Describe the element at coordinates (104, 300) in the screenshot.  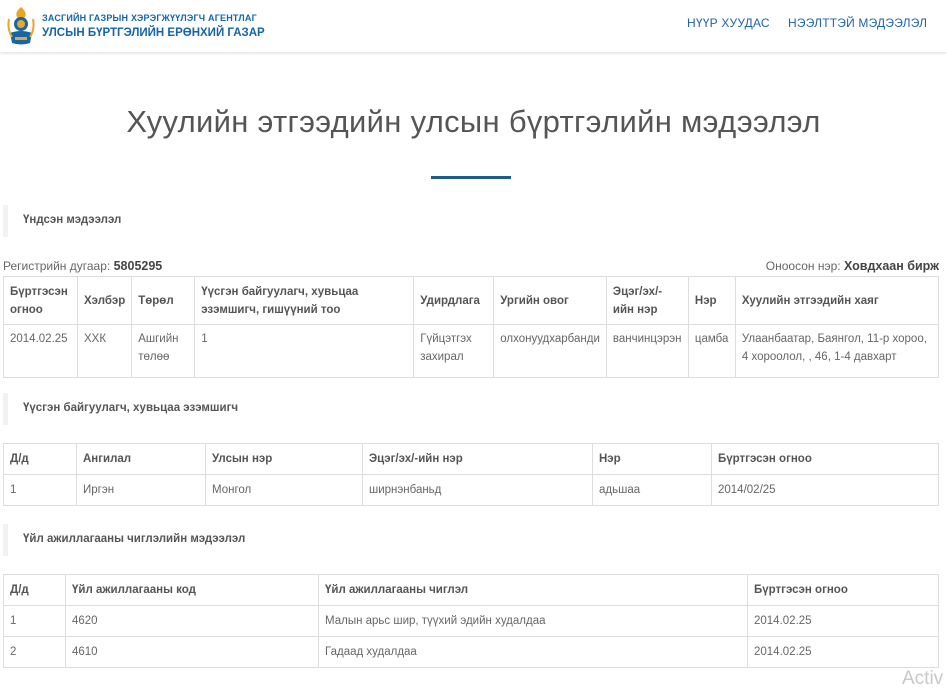
I see `column-header: Хэлбэр` at that location.